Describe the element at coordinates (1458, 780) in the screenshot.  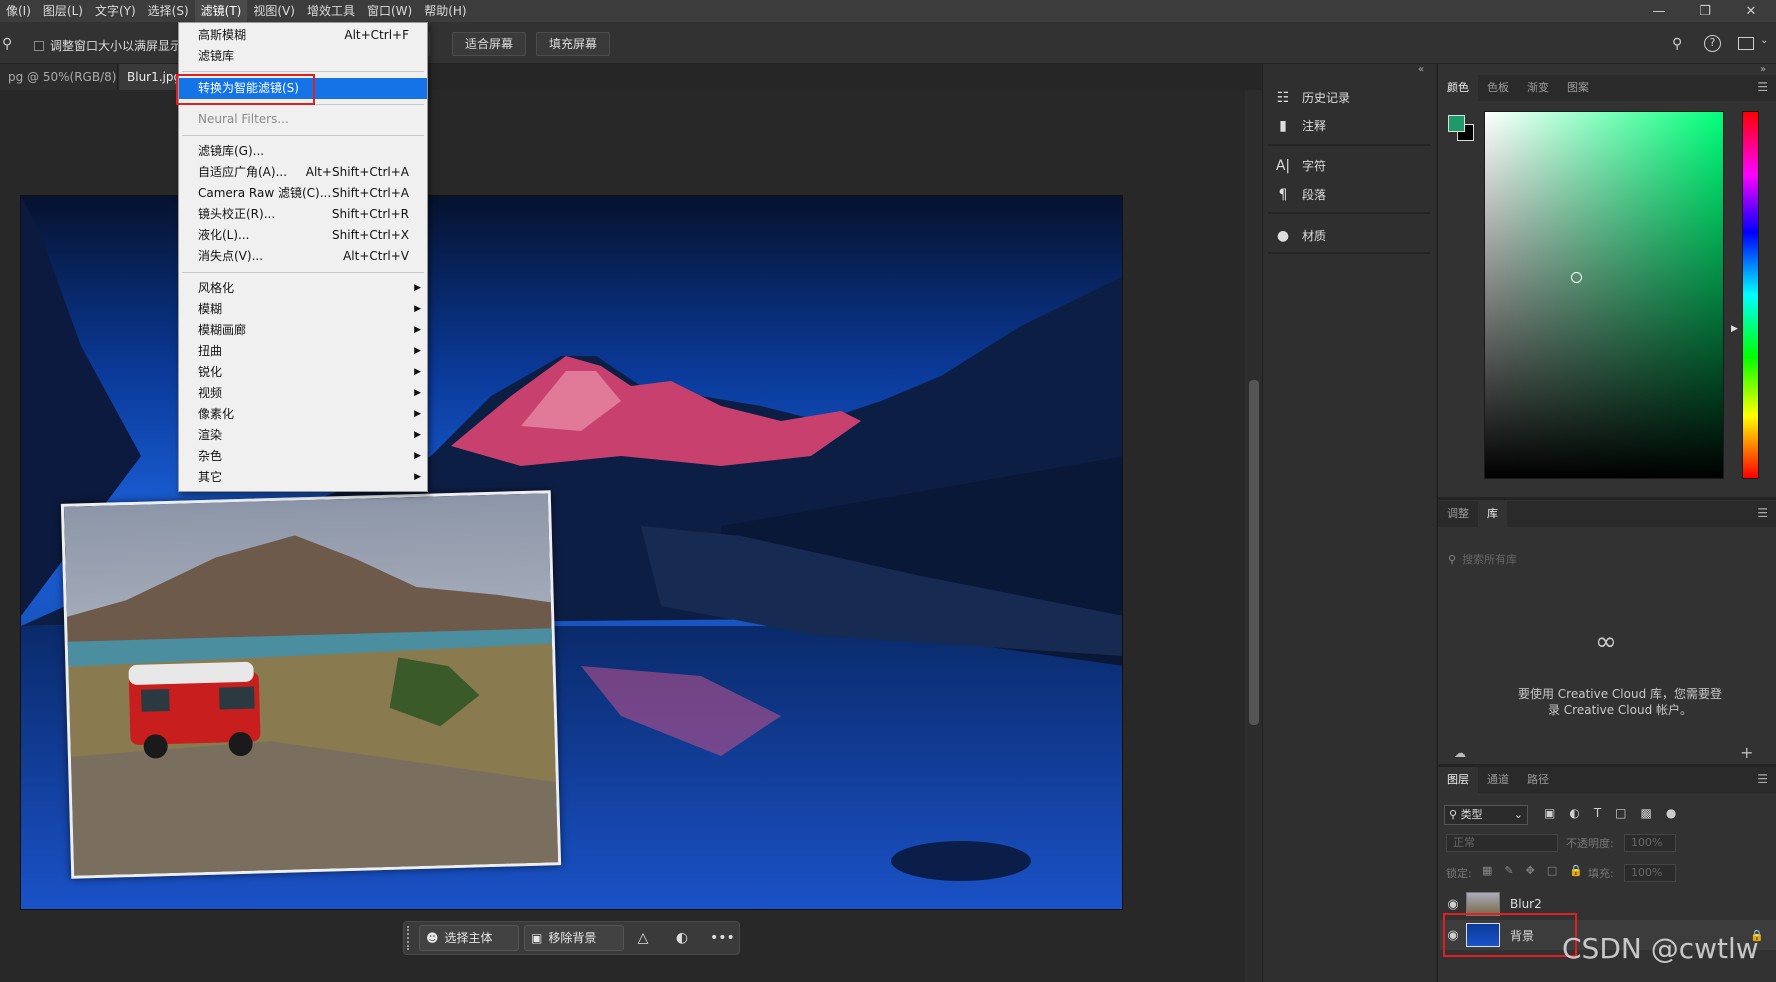
I see `tab-layers: 图层` at that location.